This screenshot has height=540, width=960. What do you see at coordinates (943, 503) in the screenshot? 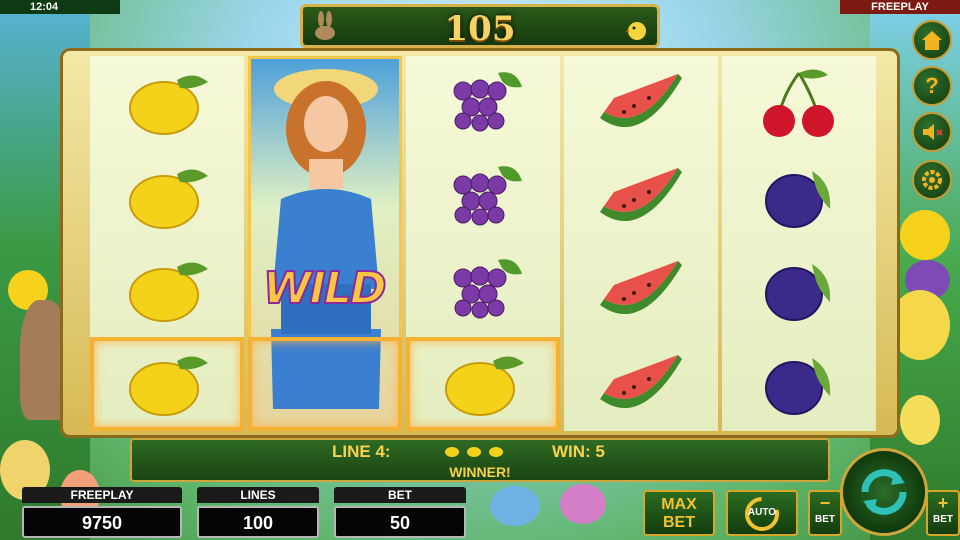
I see `plus-icon: +` at bounding box center [943, 503].